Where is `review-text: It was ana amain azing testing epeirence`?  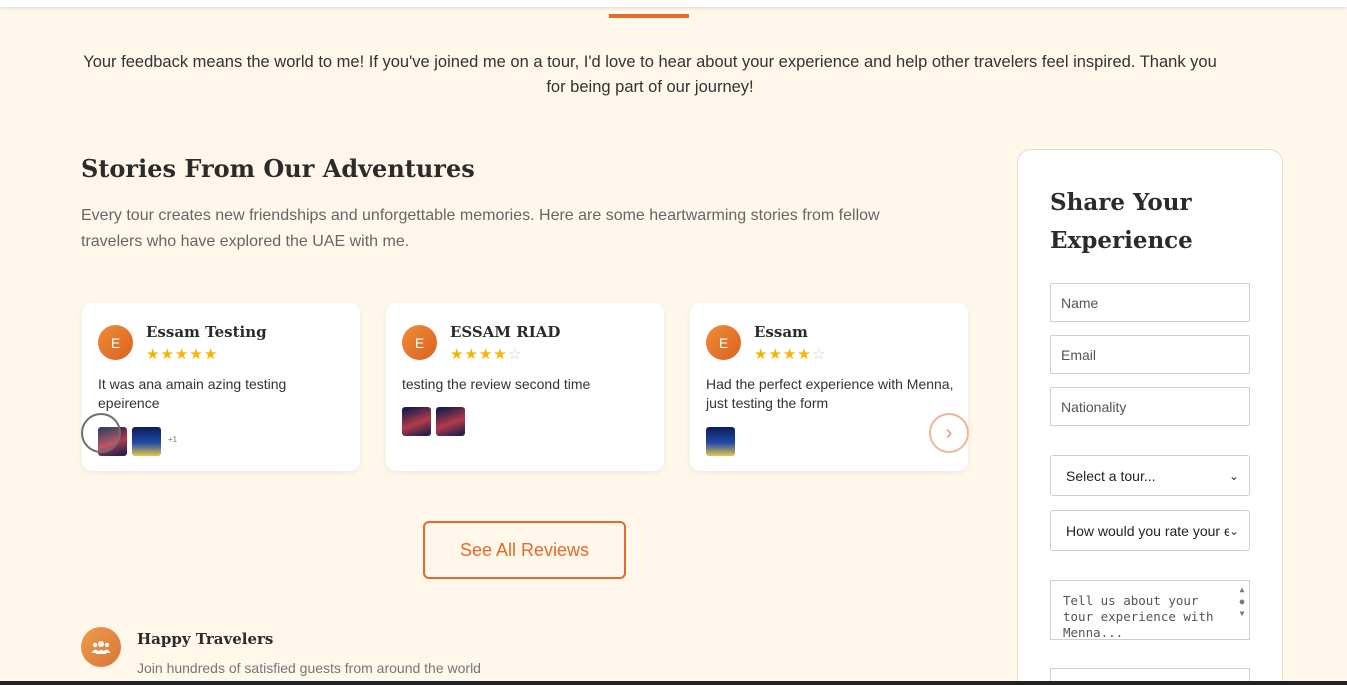
review-text: It was ana amain azing testing epeirence is located at coordinates (192, 393).